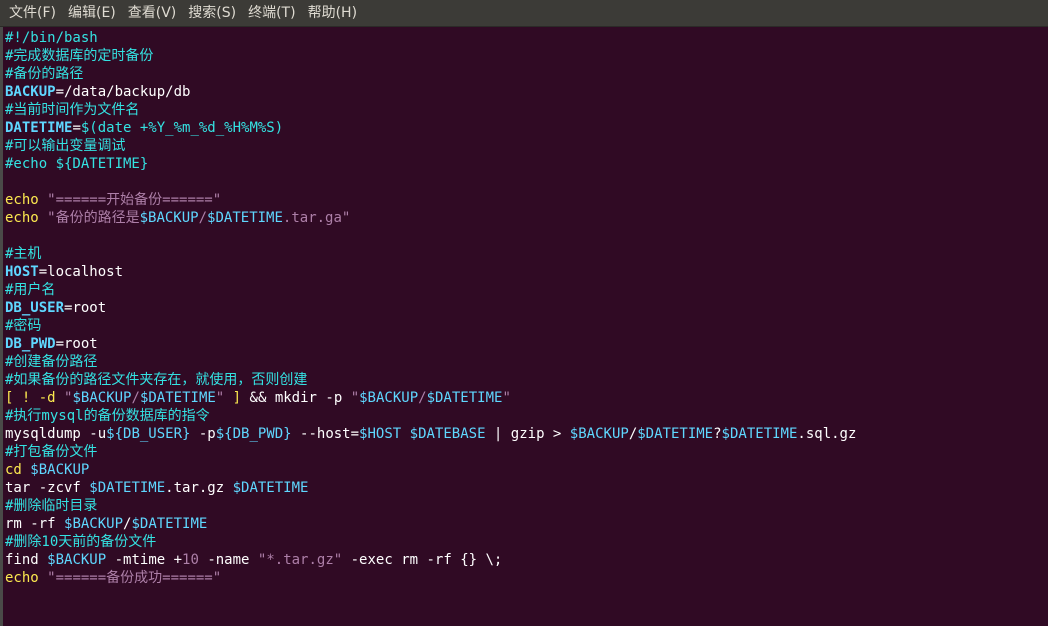  I want to click on code-token: $HOST, so click(380, 434).